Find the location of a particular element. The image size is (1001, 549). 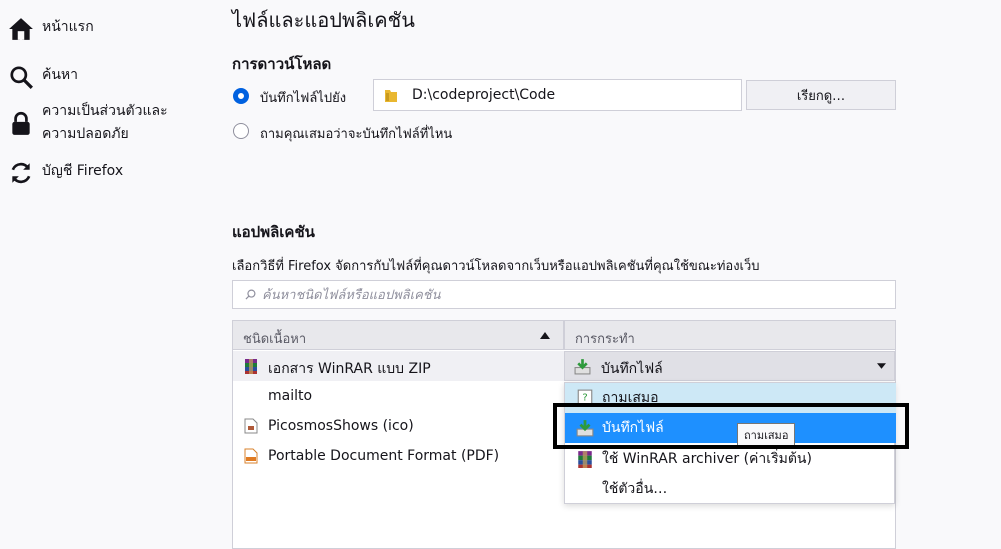

home-icon is located at coordinates (21, 29).